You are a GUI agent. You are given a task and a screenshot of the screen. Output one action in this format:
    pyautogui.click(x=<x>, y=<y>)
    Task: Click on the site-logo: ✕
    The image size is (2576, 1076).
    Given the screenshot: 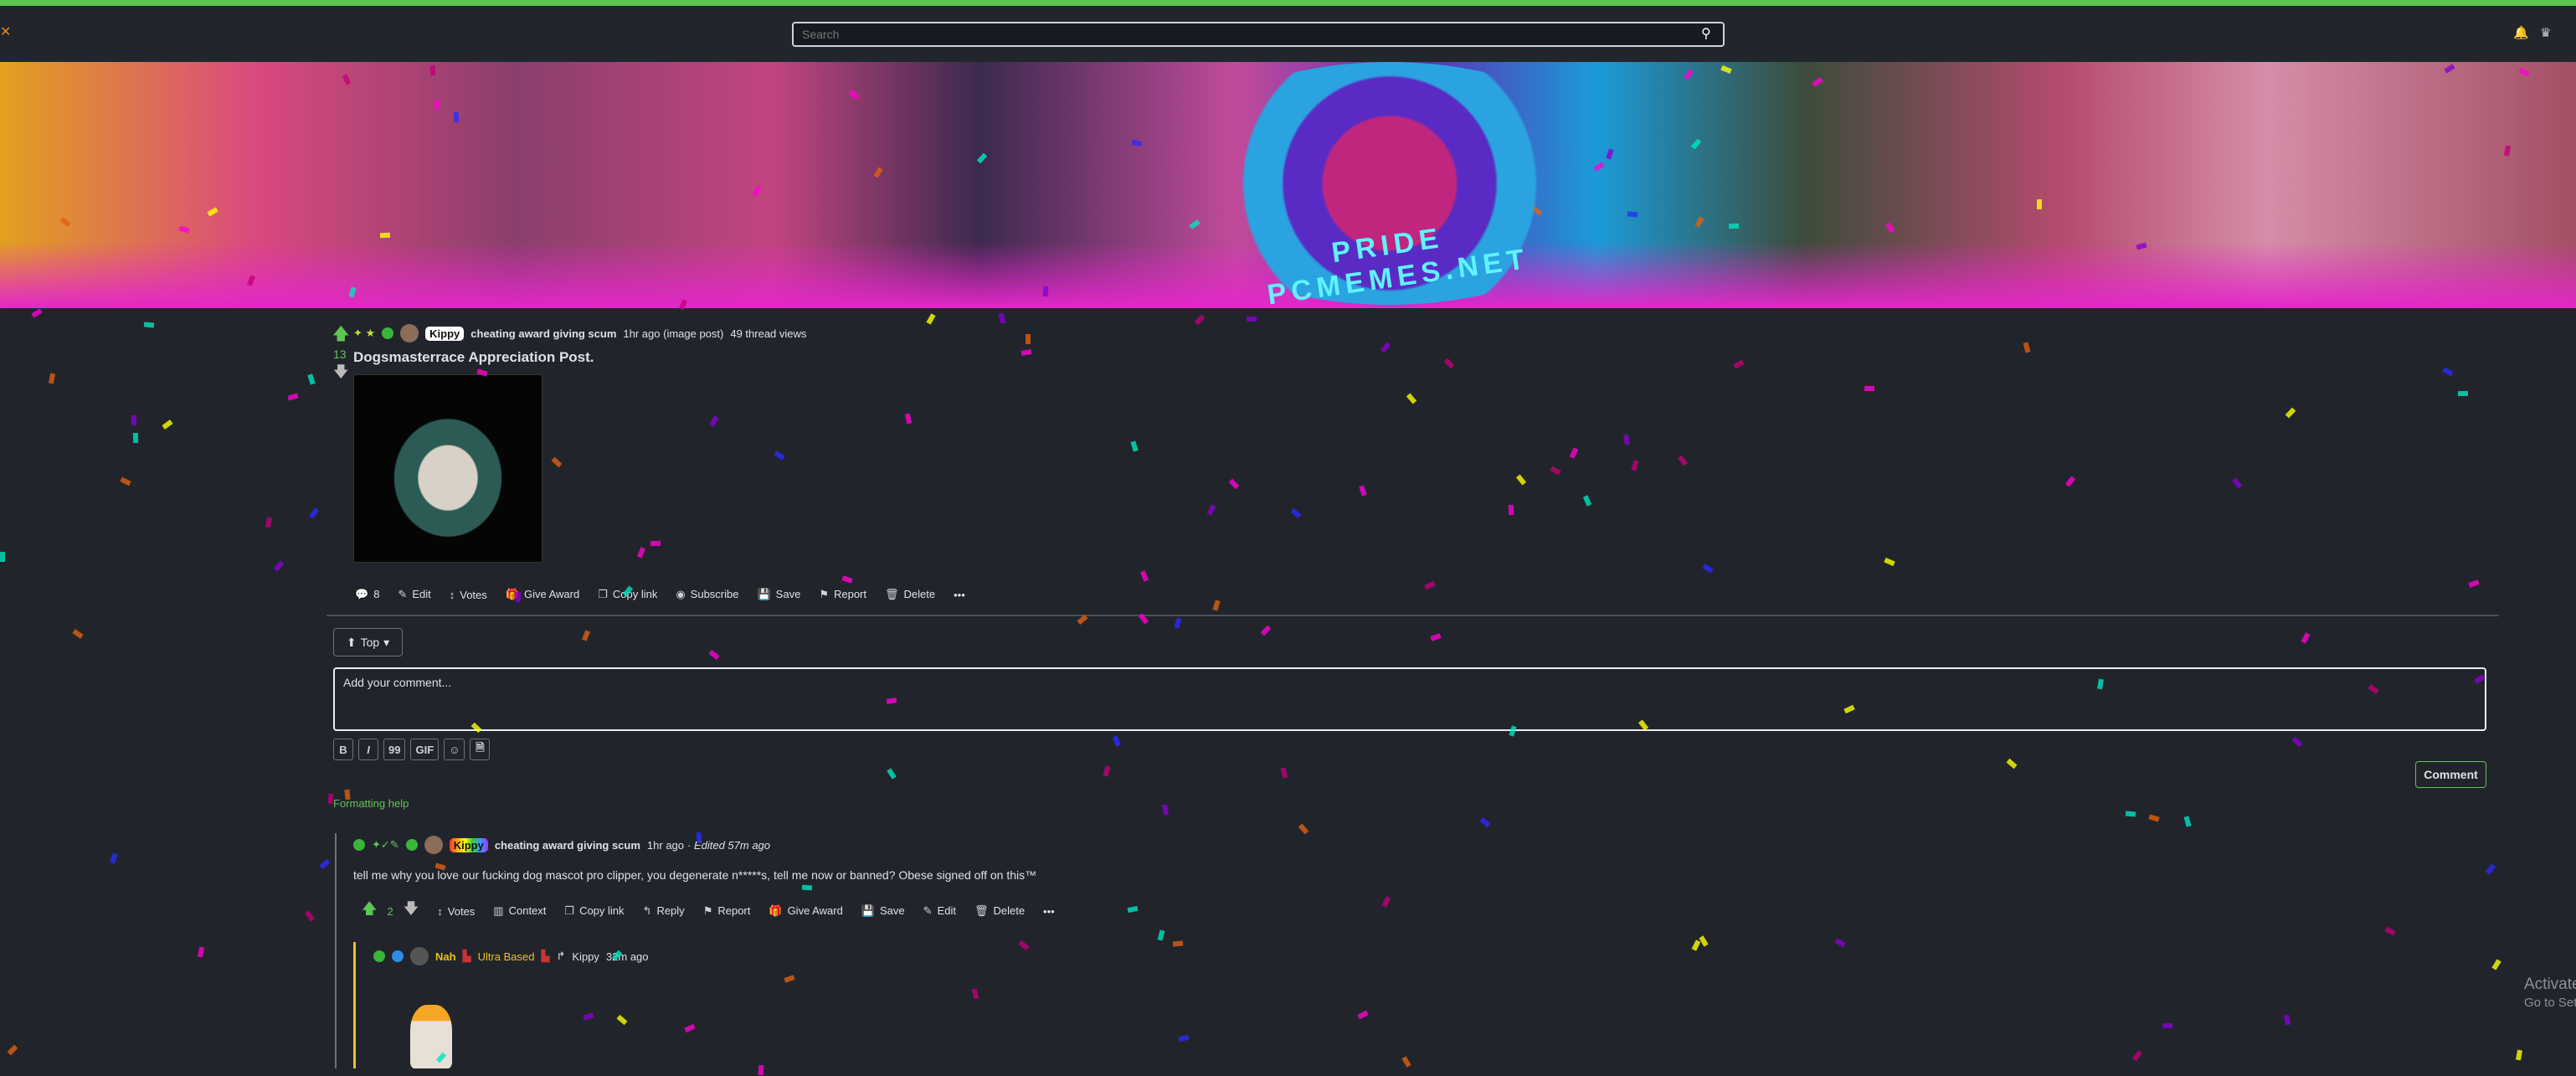 What is the action you would take?
    pyautogui.click(x=6, y=31)
    